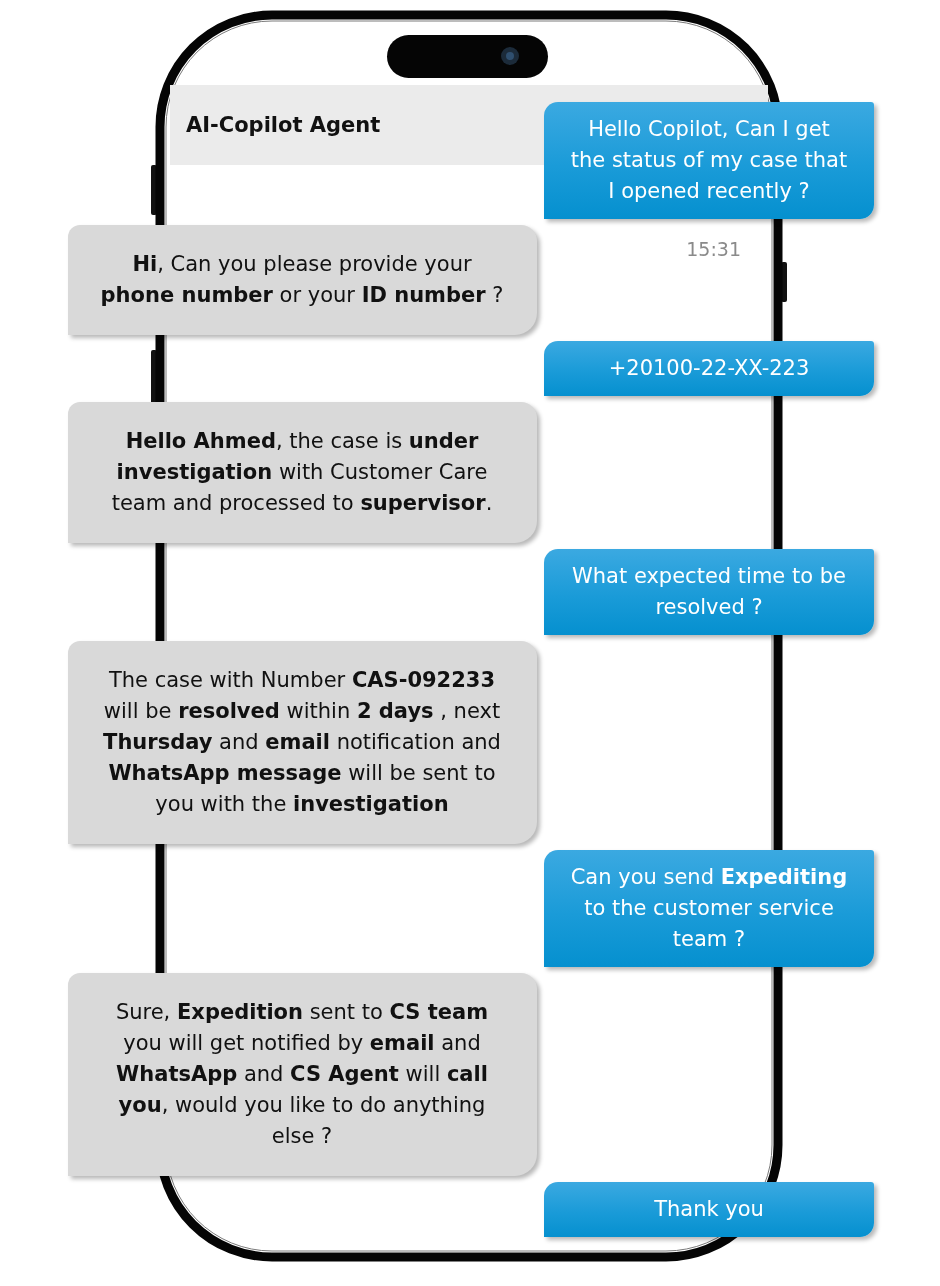 The width and height of the screenshot is (940, 1286). What do you see at coordinates (709, 160) in the screenshot?
I see `sent-message: Hello Copilot, Can I get the status of my case that I opened recently ?` at bounding box center [709, 160].